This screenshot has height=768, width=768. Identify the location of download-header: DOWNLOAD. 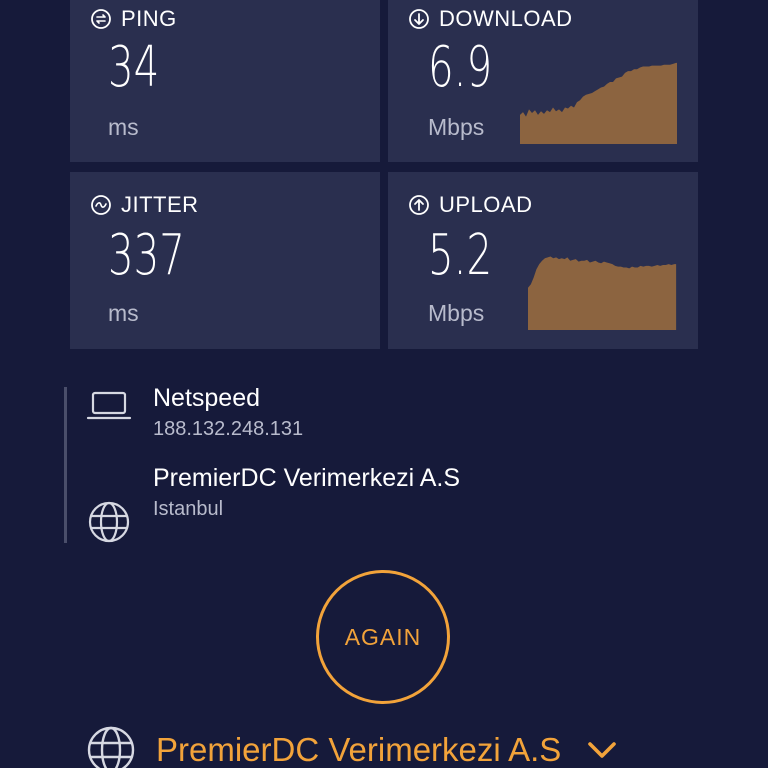
(490, 19).